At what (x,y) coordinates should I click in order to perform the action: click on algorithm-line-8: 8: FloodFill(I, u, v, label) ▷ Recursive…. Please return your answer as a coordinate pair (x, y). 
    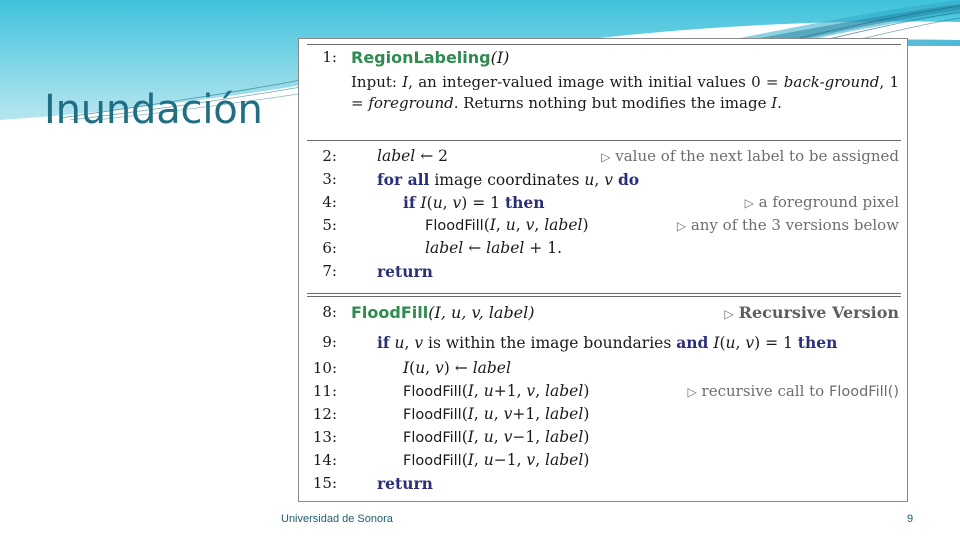
    Looking at the image, I should click on (604, 316).